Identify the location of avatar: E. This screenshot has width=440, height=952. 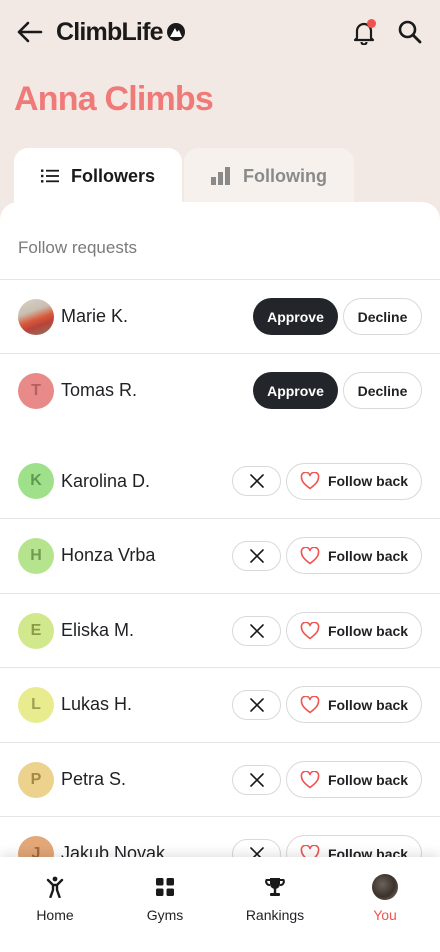
(36, 630).